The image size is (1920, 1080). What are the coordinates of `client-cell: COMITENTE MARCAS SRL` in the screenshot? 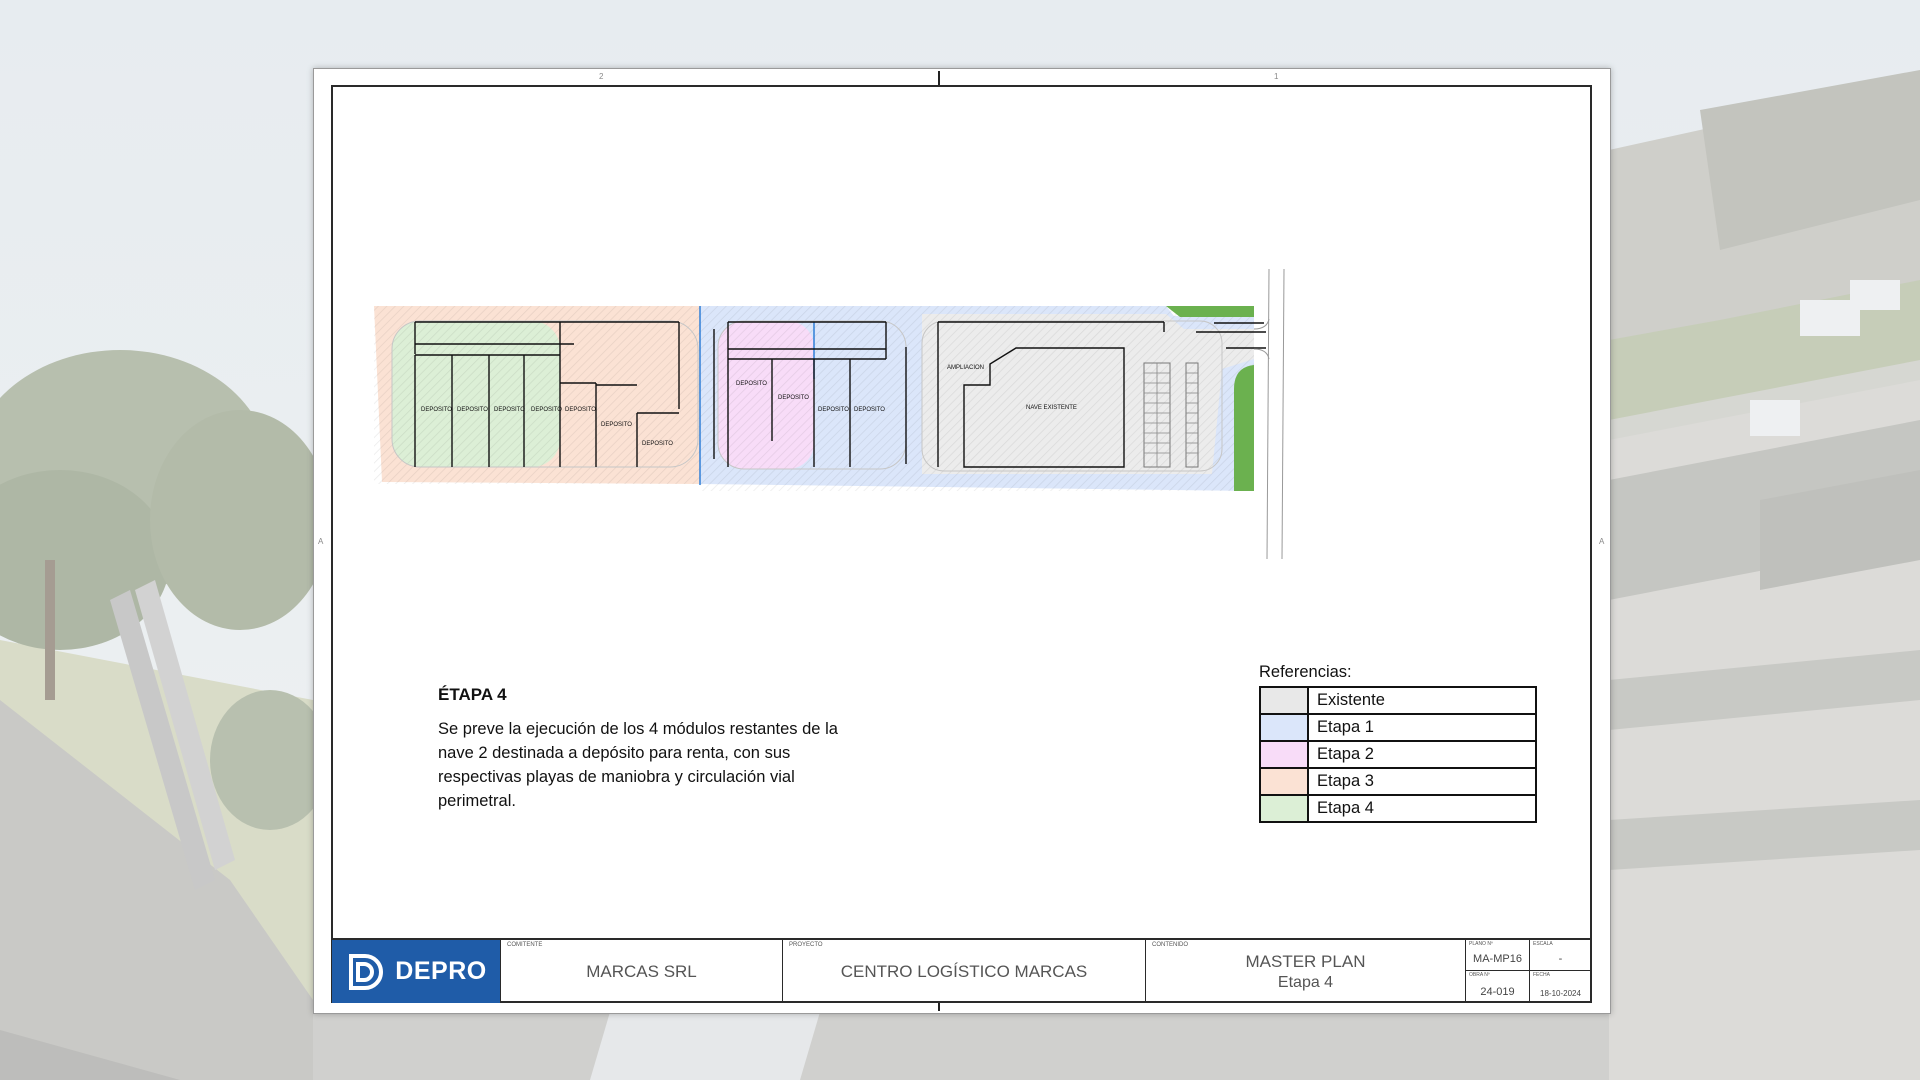 It's located at (641, 971).